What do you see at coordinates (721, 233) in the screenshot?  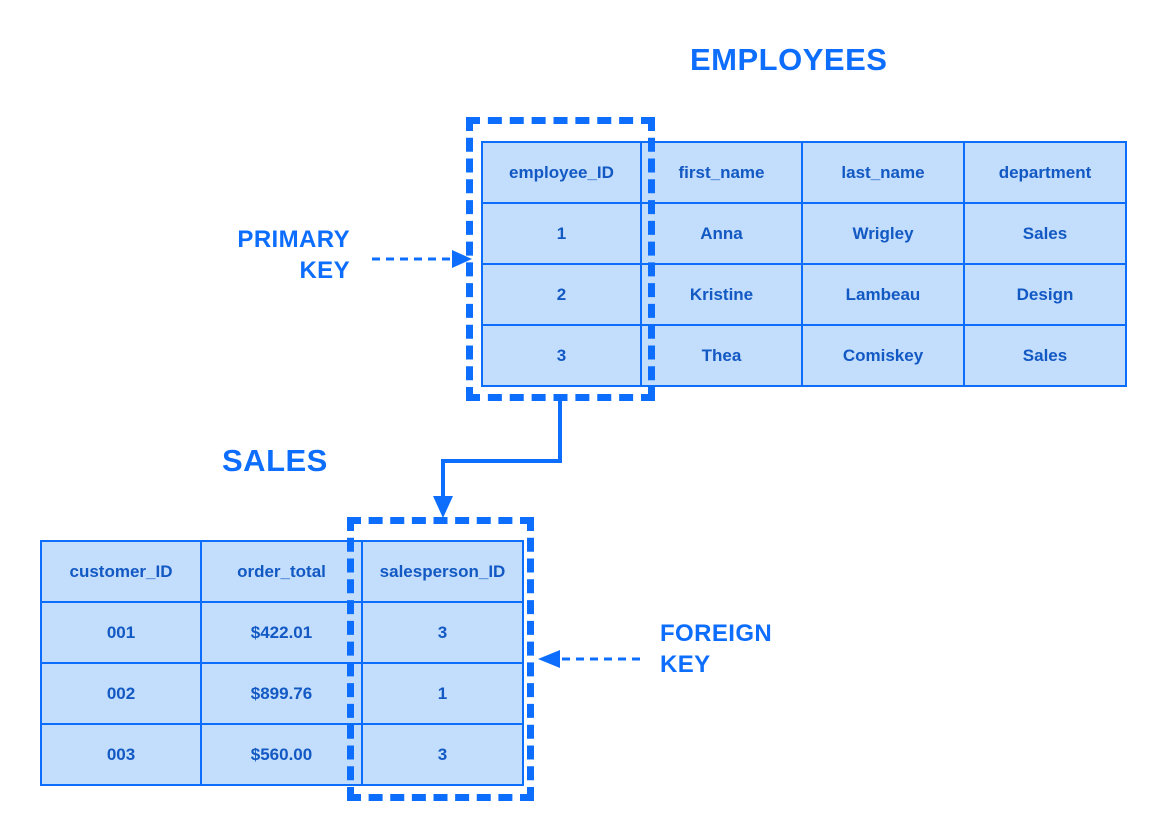 I see `cell-first-name: Anna` at bounding box center [721, 233].